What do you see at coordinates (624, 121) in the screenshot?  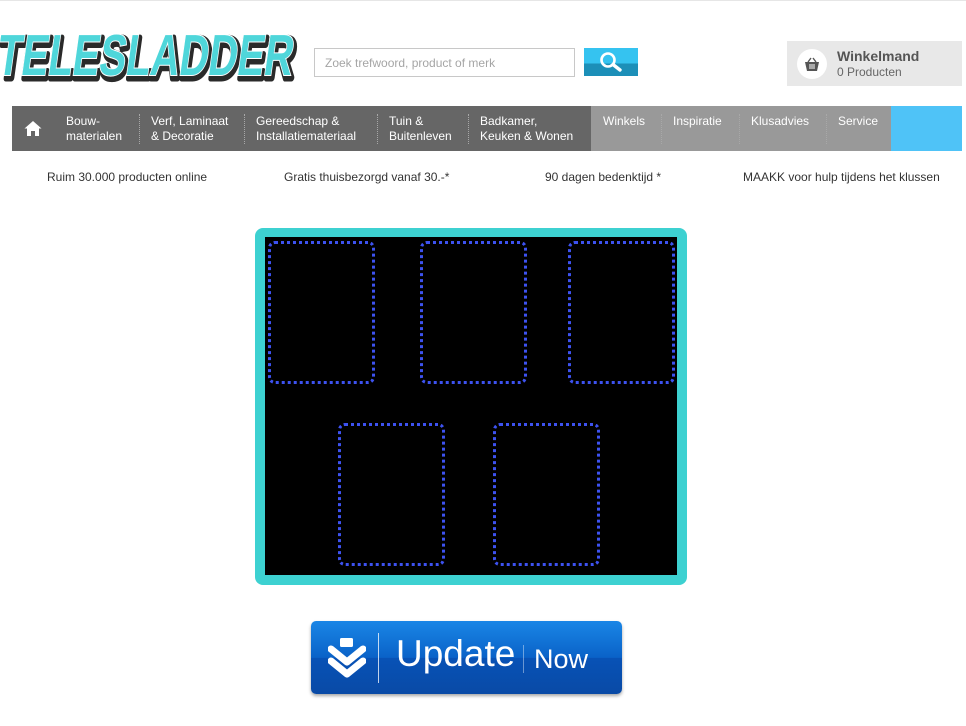 I see `nav-item-label: Winkels` at bounding box center [624, 121].